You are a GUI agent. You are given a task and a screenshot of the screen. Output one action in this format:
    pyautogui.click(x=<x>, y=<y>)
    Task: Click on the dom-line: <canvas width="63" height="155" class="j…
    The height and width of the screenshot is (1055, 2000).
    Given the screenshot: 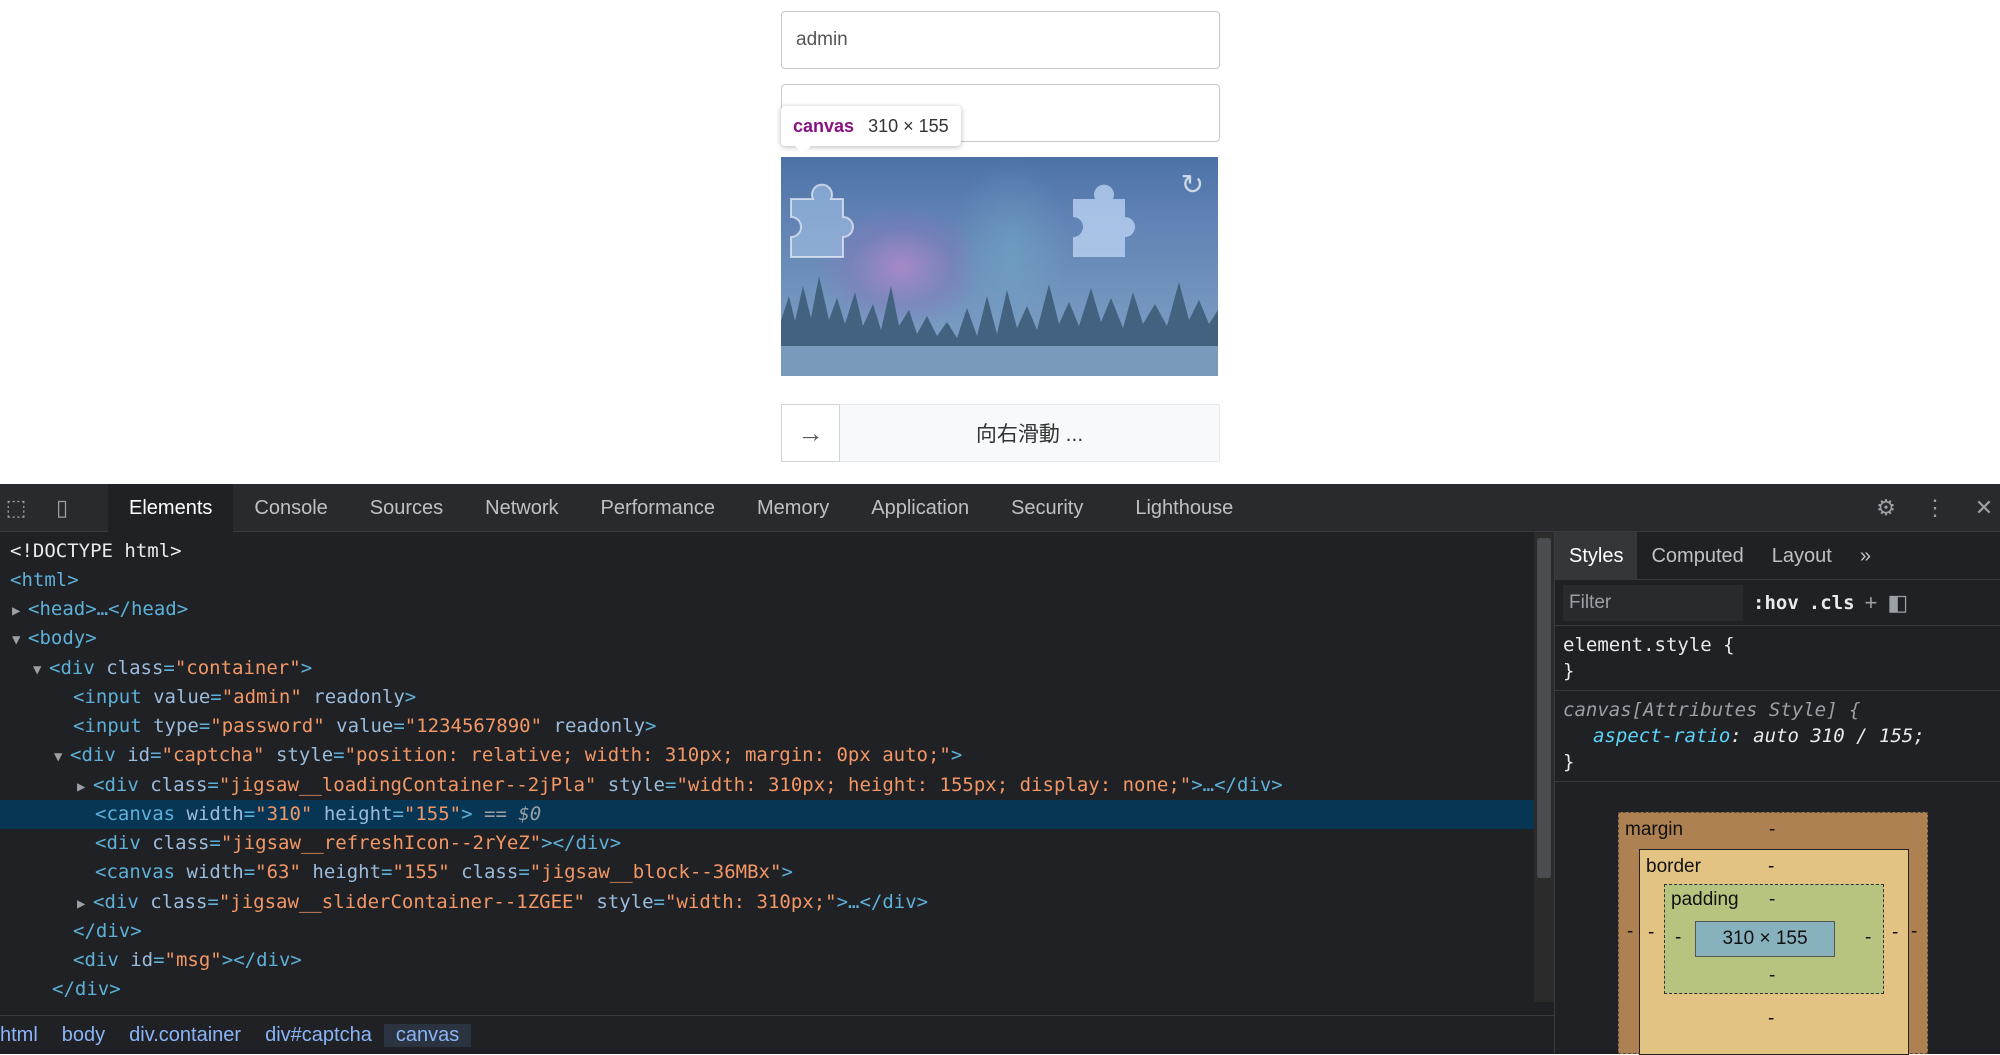 What is the action you would take?
    pyautogui.click(x=767, y=872)
    